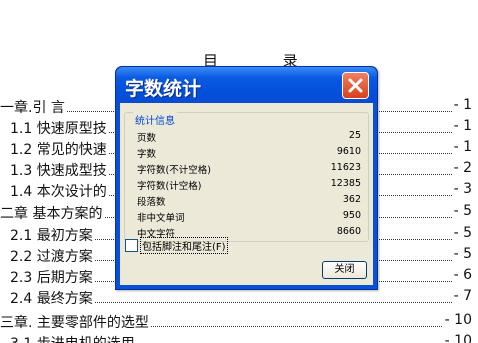 The height and width of the screenshot is (343, 478). What do you see at coordinates (147, 138) in the screenshot?
I see `stat-label: 页数` at bounding box center [147, 138].